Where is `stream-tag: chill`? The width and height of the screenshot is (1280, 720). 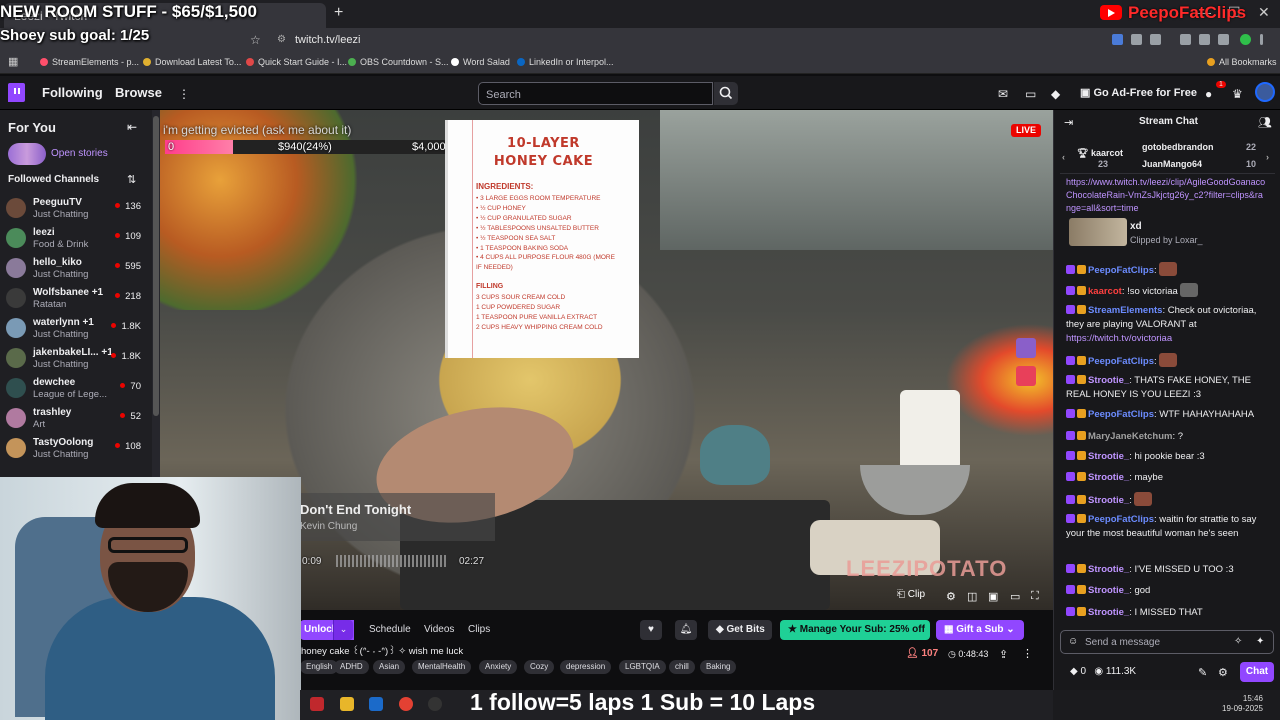
stream-tag: chill is located at coordinates (682, 667).